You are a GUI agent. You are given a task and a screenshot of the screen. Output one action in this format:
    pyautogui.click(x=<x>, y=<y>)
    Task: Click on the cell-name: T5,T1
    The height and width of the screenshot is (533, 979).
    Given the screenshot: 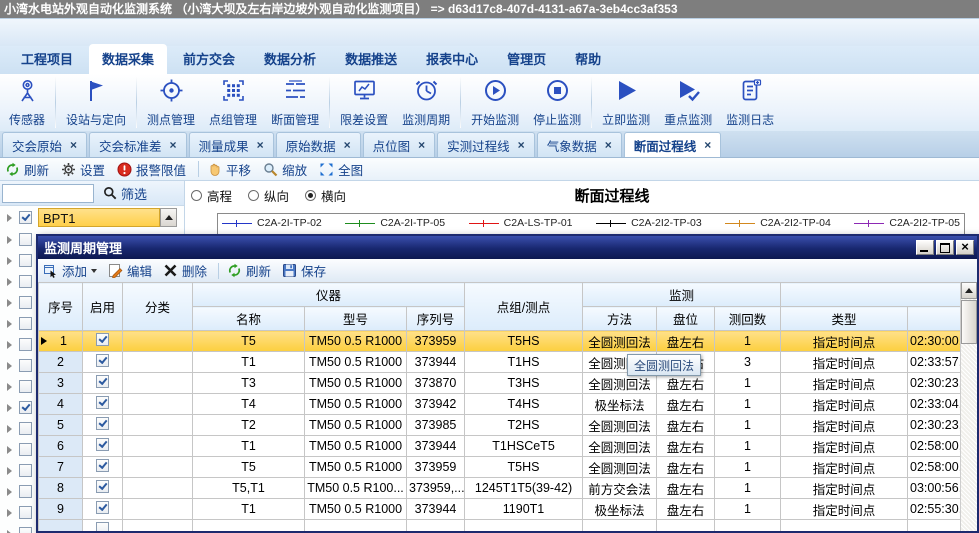 What is the action you would take?
    pyautogui.click(x=248, y=488)
    